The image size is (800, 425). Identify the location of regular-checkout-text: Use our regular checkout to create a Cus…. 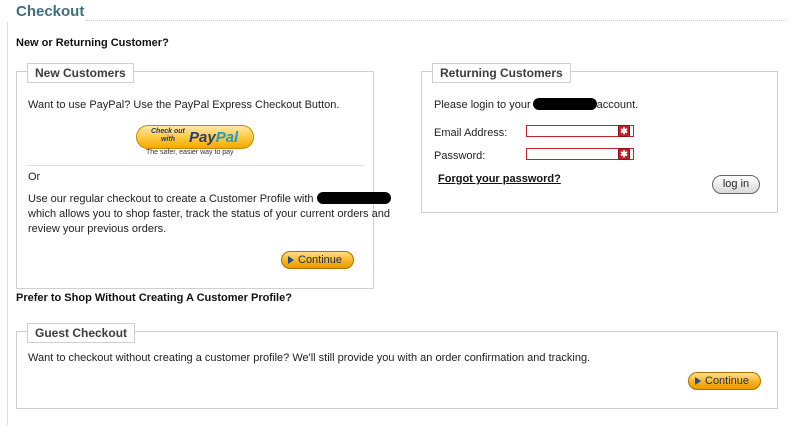
(209, 213).